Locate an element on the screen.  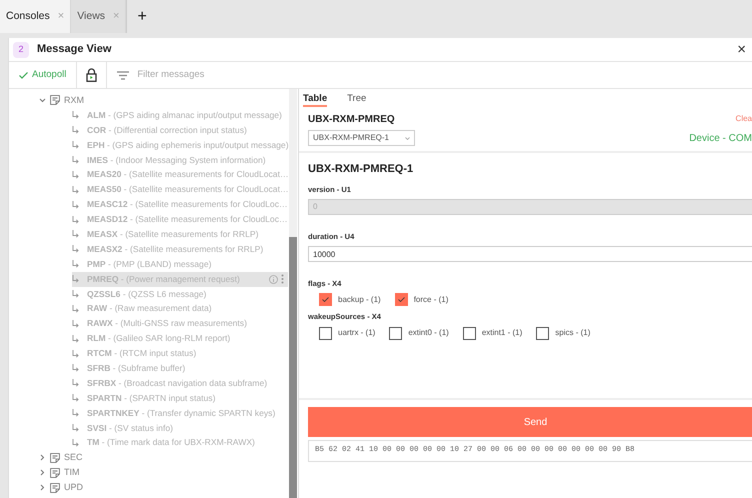
tree-item-label: PMP - (PMP (LBAND) message) is located at coordinates (149, 264).